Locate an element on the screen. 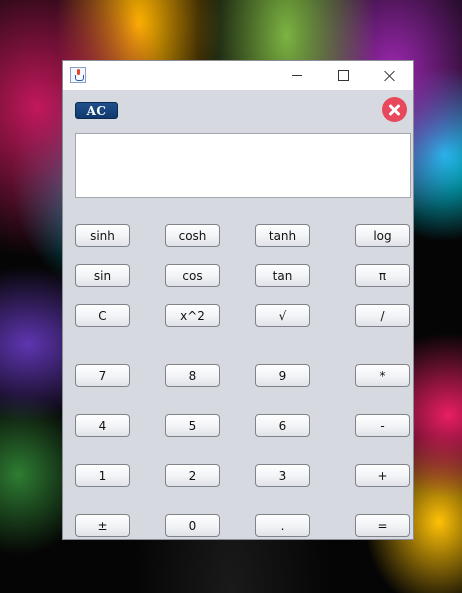  minimize-icon is located at coordinates (297, 75).